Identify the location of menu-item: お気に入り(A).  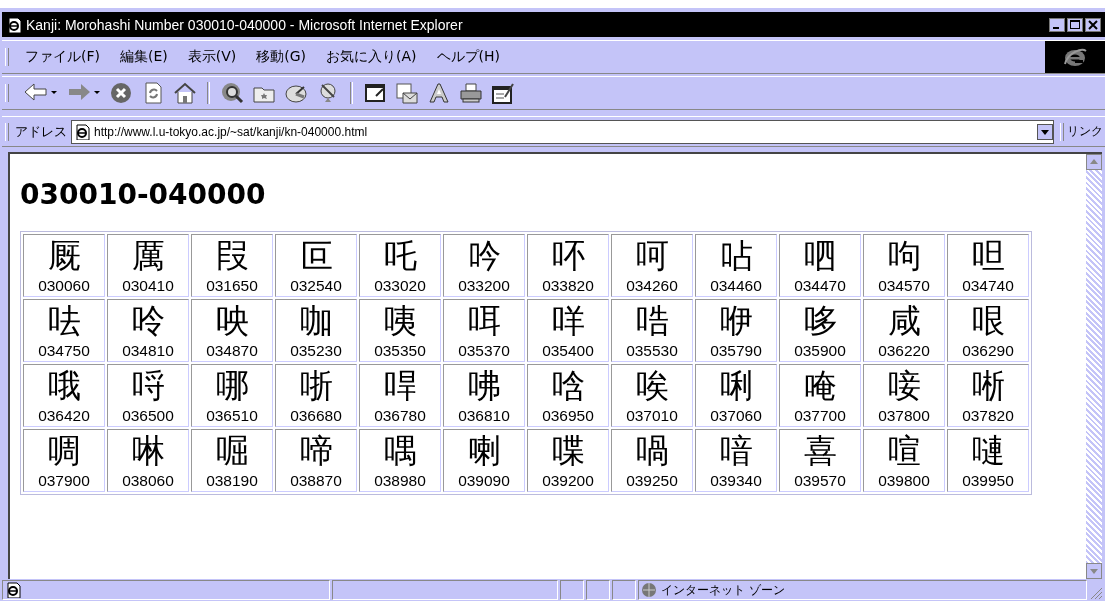
(371, 57).